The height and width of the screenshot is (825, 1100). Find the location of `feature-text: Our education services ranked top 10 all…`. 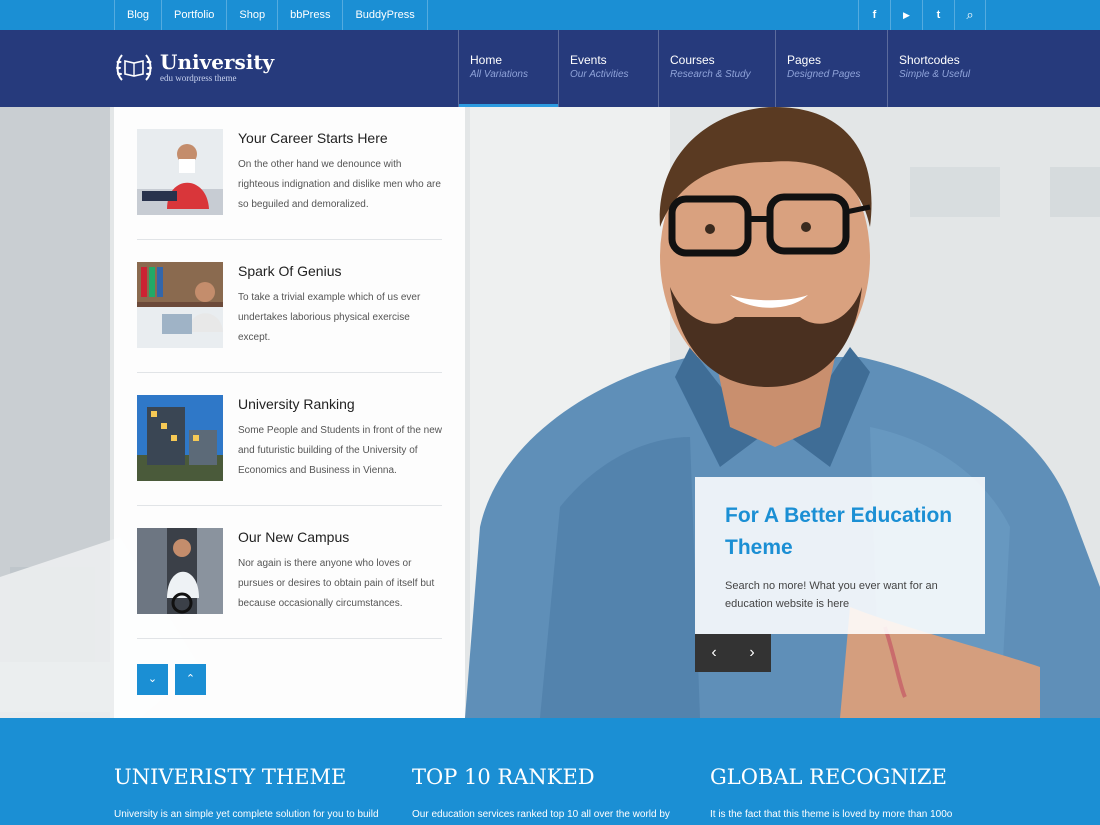

feature-text: Our education services ranked top 10 all… is located at coordinates (541, 814).